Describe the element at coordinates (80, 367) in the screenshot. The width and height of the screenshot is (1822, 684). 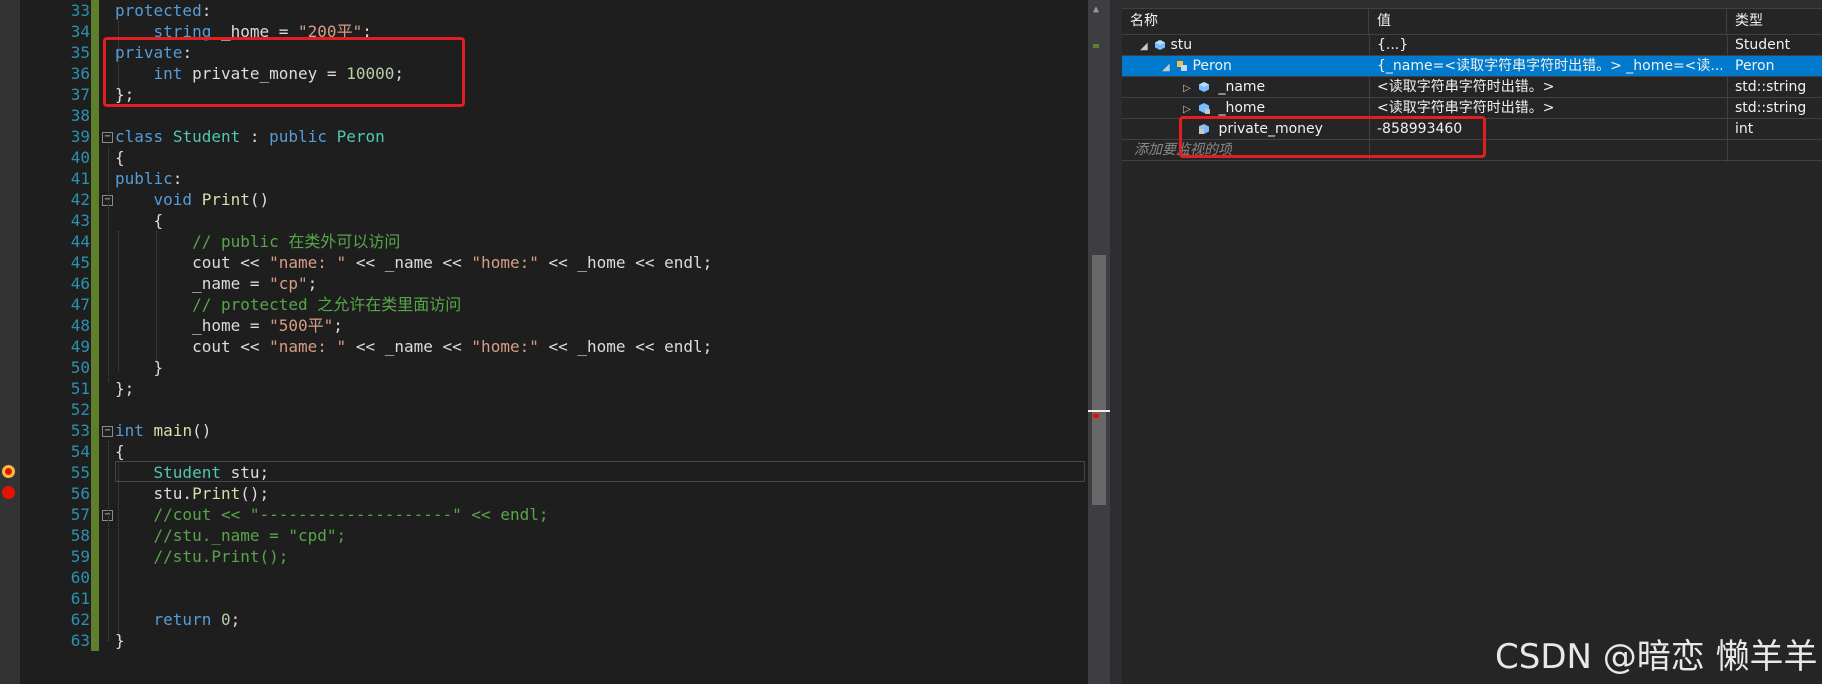
I see `line-number: 50` at that location.